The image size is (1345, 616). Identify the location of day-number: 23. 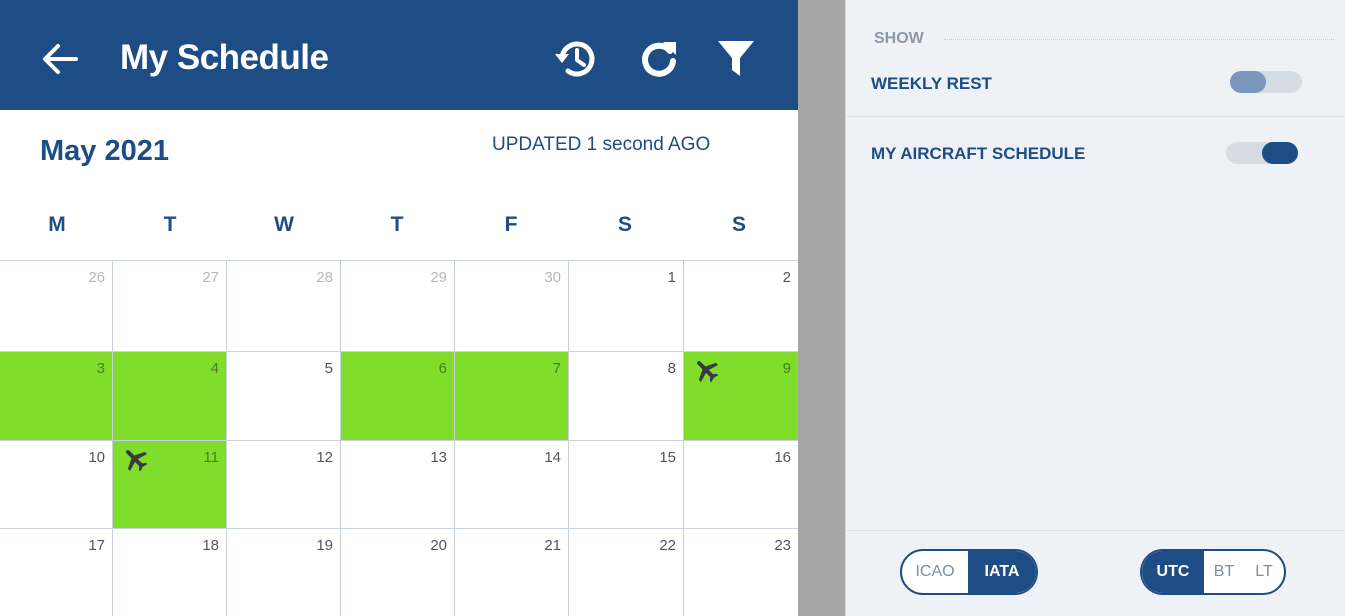
(782, 545).